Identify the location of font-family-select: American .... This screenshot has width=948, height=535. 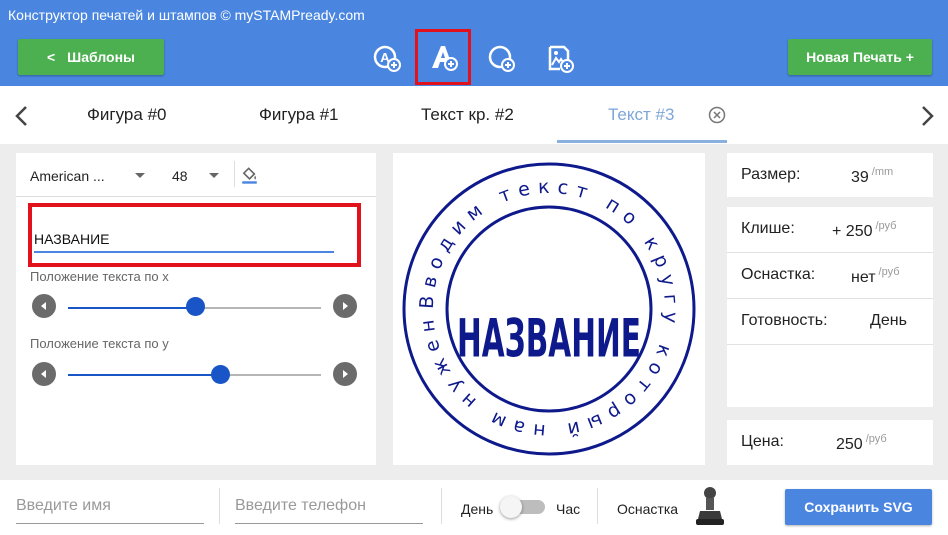
(67, 176).